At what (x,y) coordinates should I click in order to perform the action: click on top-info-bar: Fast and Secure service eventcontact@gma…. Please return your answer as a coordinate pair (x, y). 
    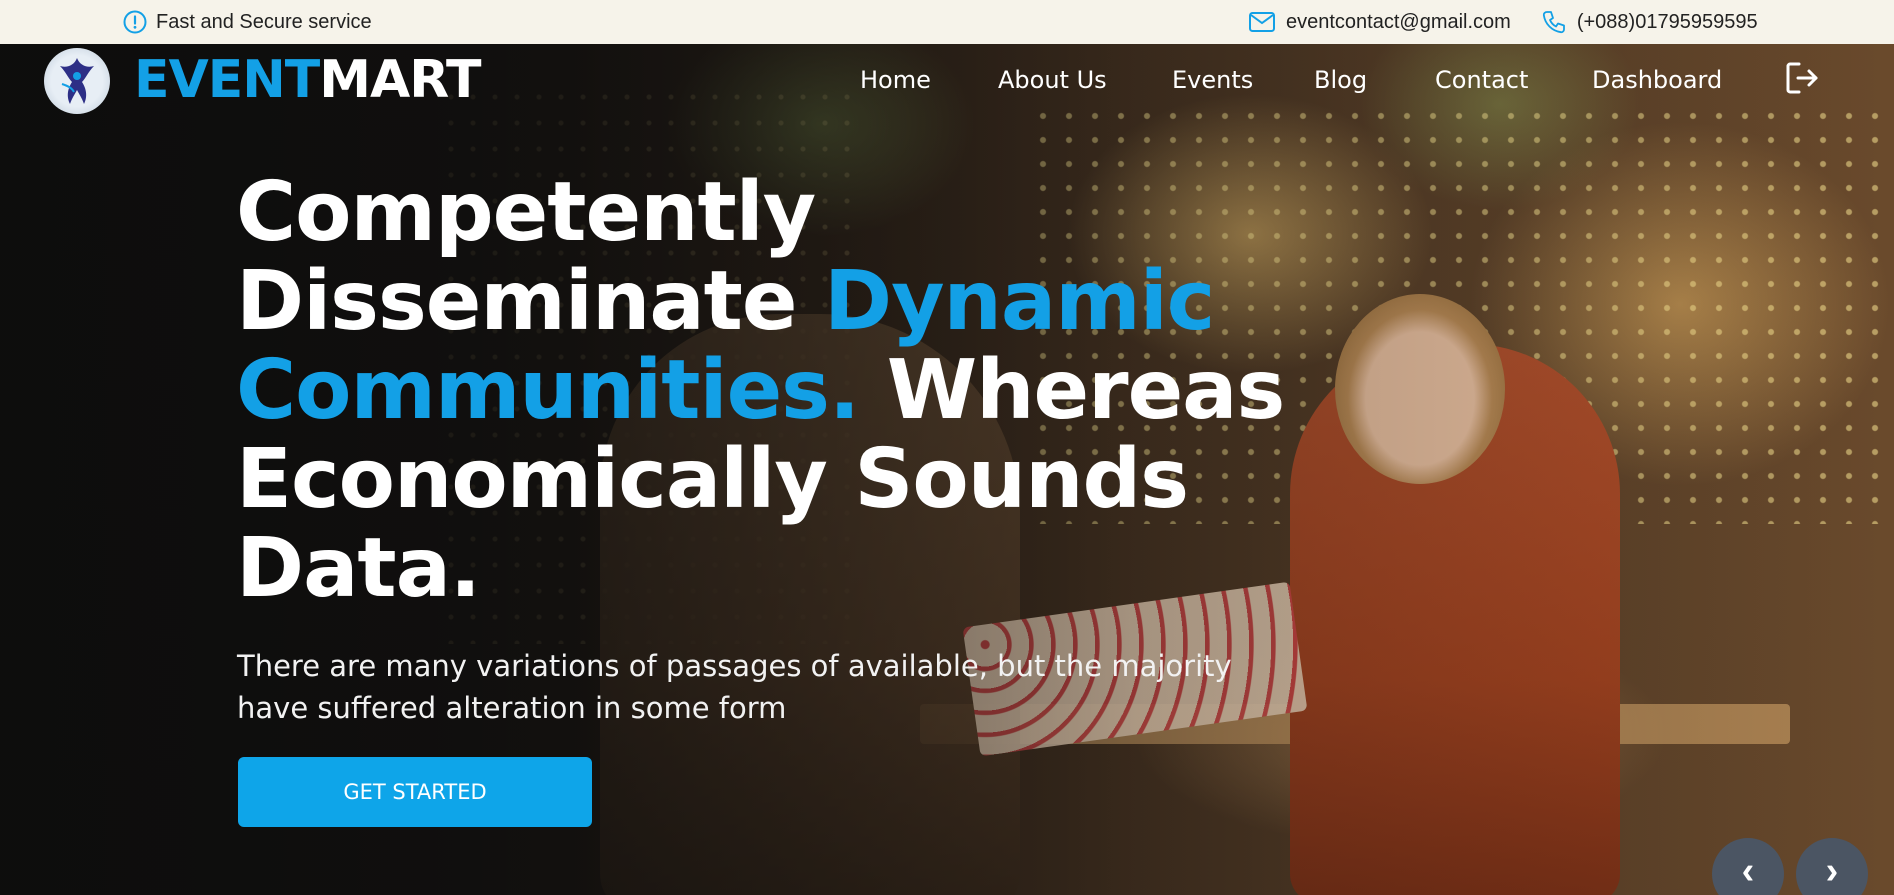
    Looking at the image, I should click on (947, 22).